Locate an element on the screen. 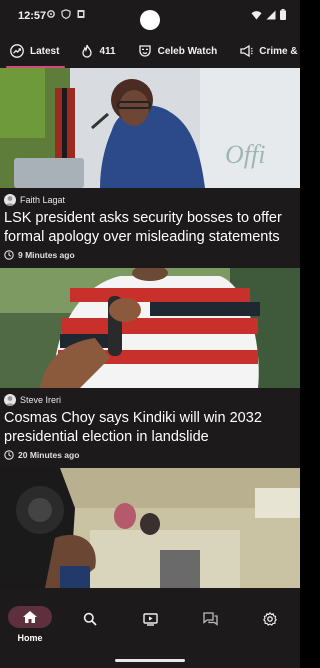 This screenshot has width=320, height=668. flame-icon is located at coordinates (87, 51).